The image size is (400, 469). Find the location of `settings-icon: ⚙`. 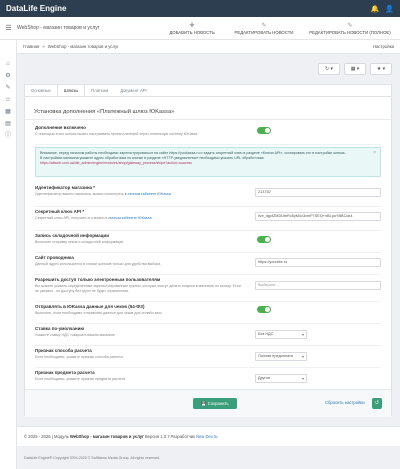

settings-icon: ⚙ is located at coordinates (8, 76).